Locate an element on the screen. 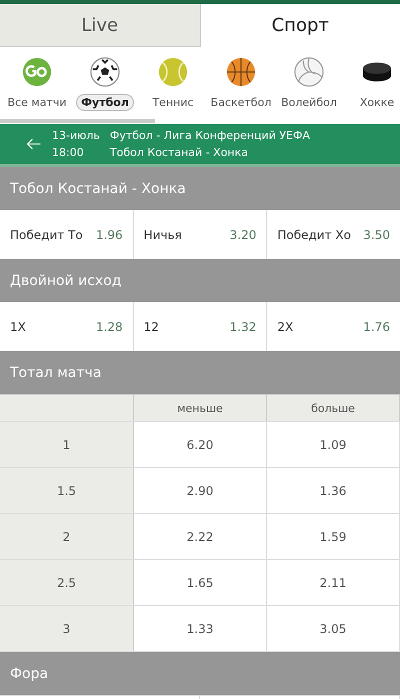  event-time: 18:00 is located at coordinates (68, 152).